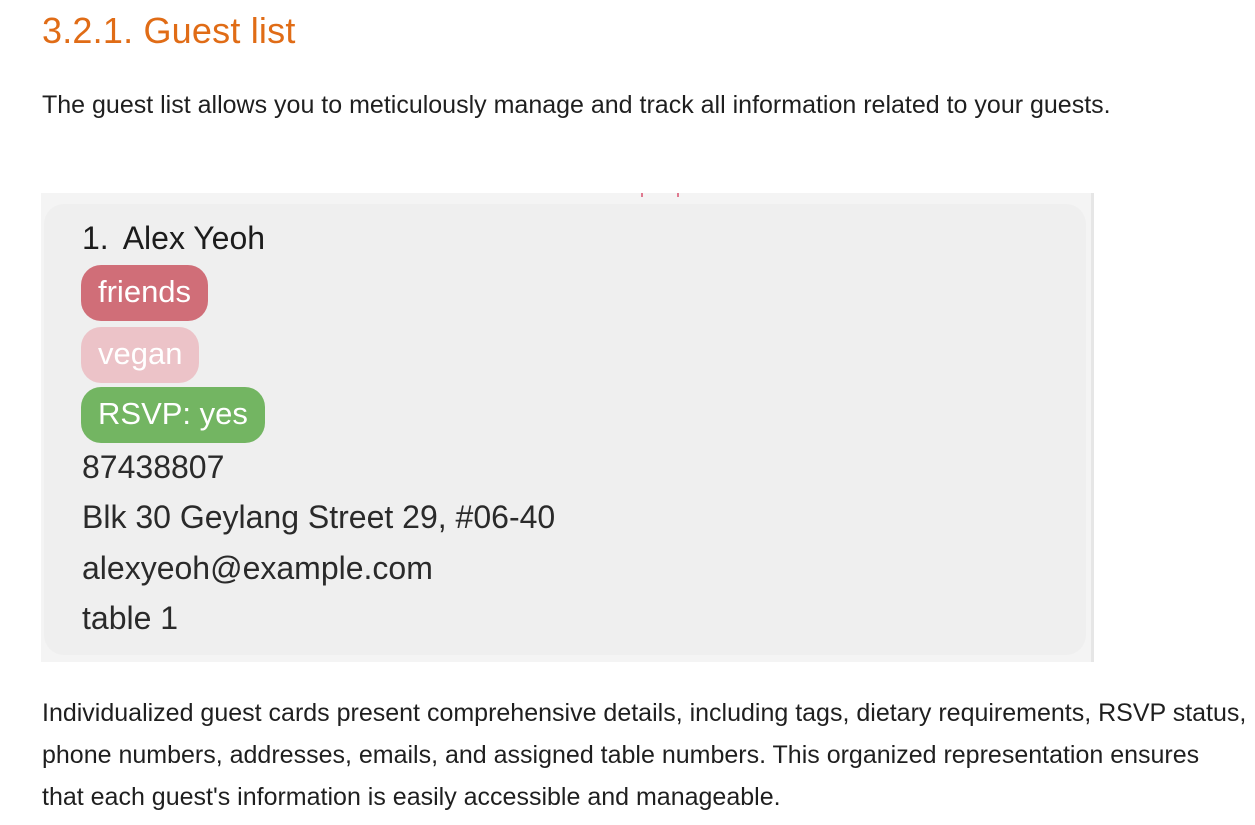 This screenshot has width=1255, height=825. What do you see at coordinates (140, 355) in the screenshot?
I see `tag-dietary-vegan: vegan` at bounding box center [140, 355].